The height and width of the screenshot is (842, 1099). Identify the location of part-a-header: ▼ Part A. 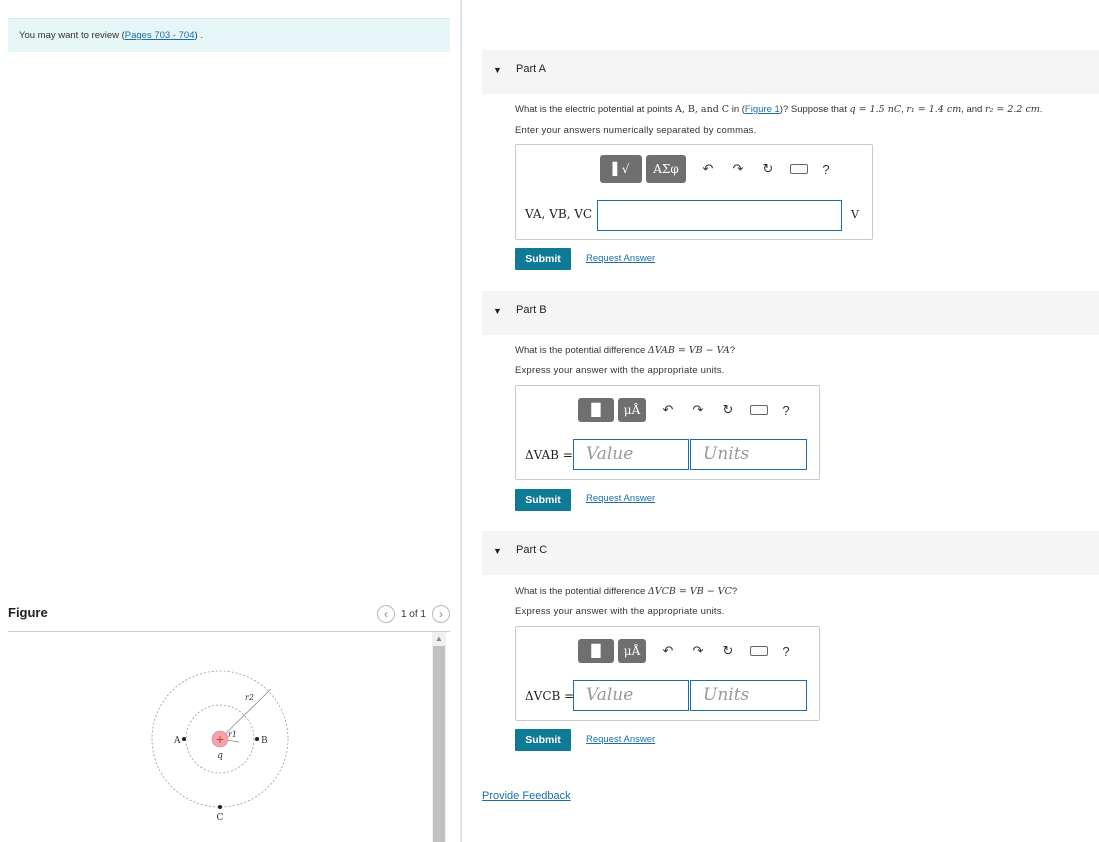
(790, 72).